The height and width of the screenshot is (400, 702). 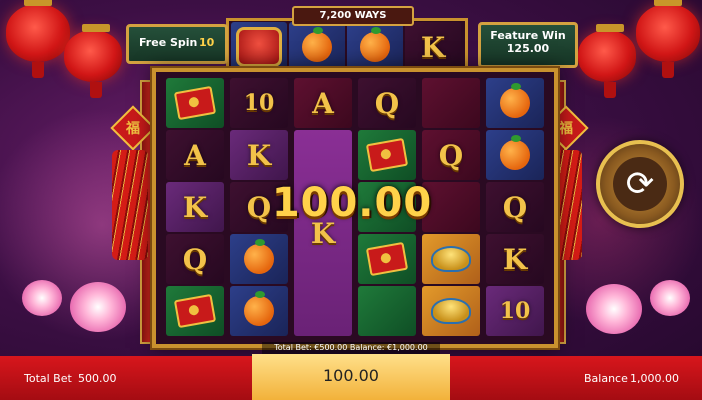 I want to click on feature-win-label: Feature Win, so click(x=528, y=35).